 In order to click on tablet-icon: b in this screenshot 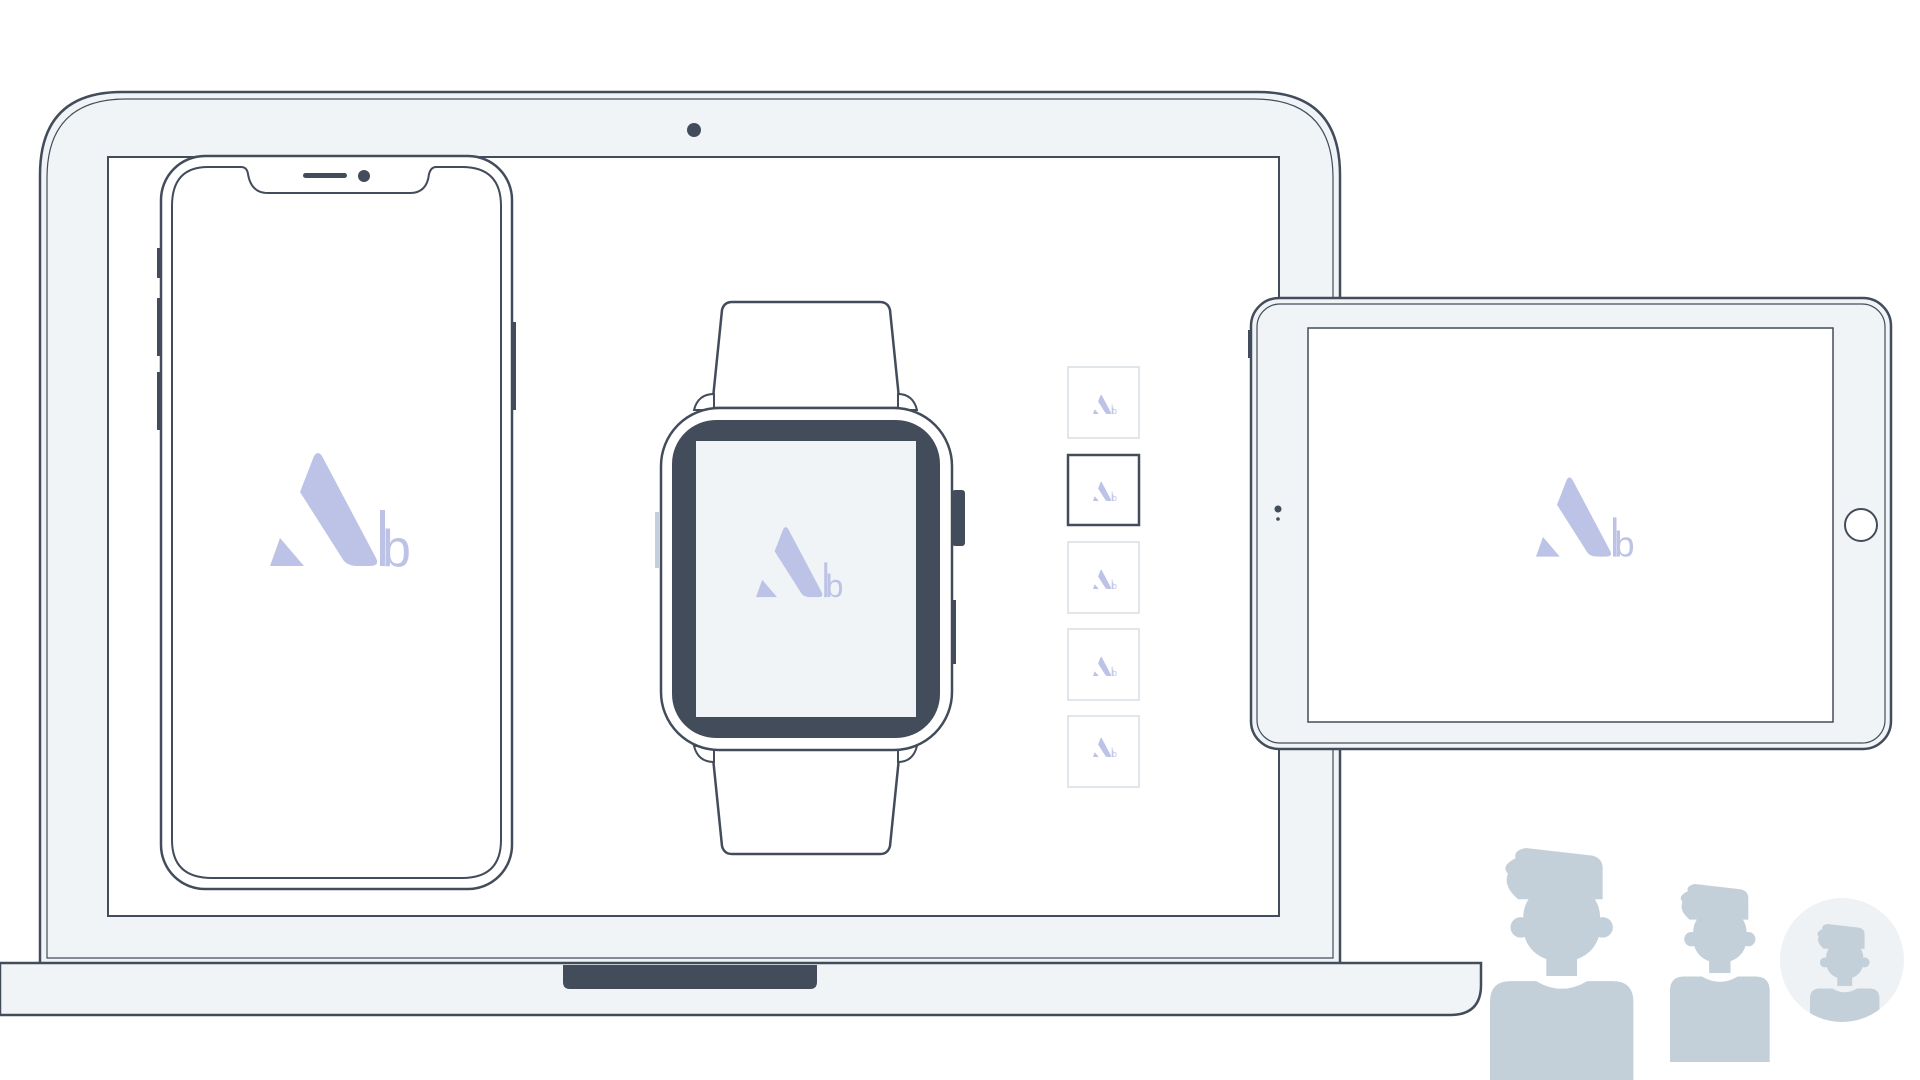, I will do `click(1570, 523)`.